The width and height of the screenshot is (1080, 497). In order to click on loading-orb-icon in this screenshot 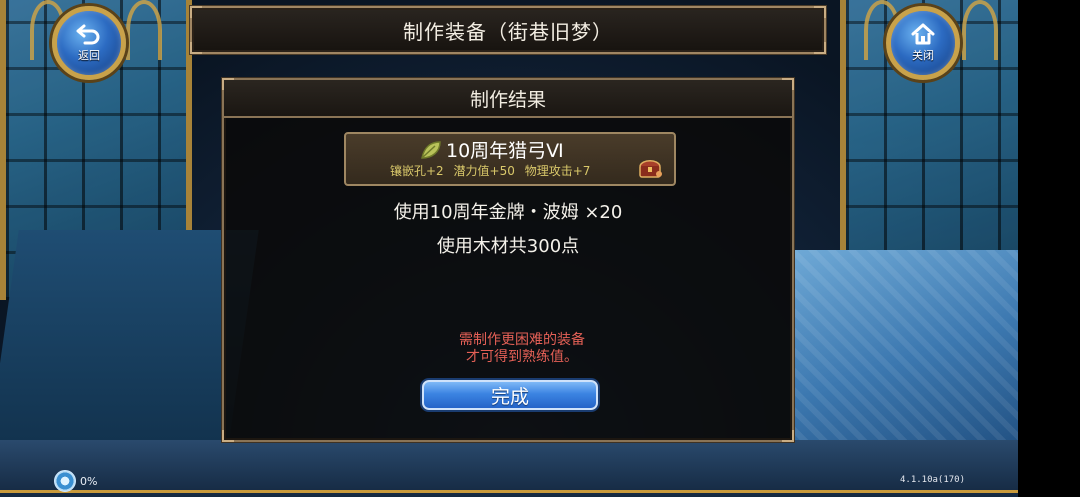, I will do `click(65, 481)`.